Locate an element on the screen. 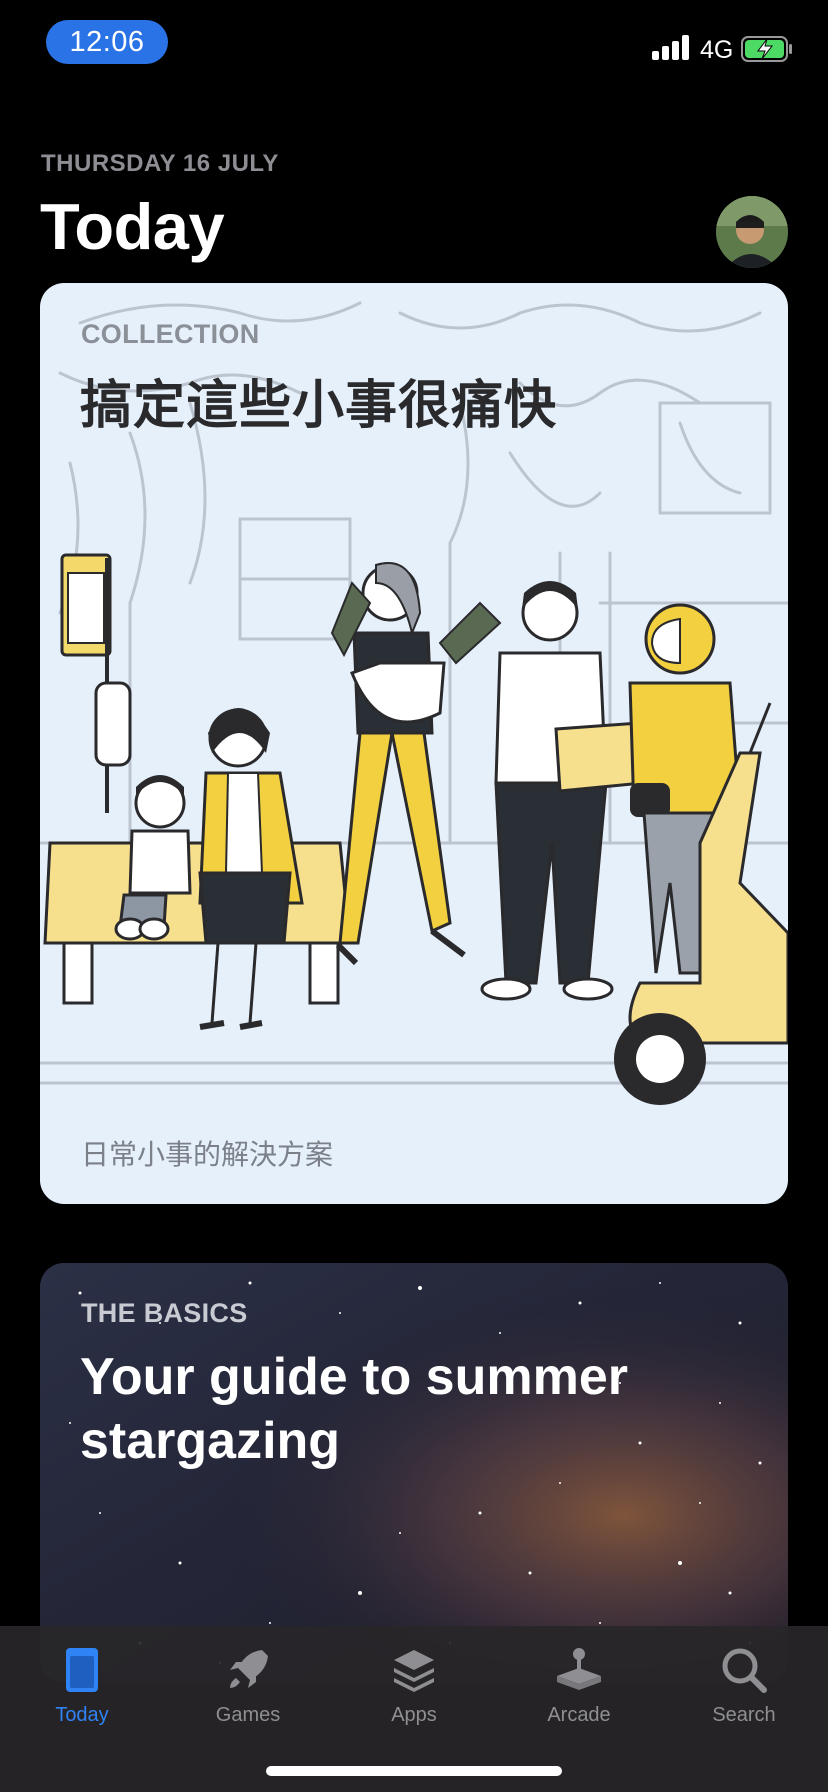 The height and width of the screenshot is (1792, 828). card-eyebrow: COLLECTION is located at coordinates (170, 334).